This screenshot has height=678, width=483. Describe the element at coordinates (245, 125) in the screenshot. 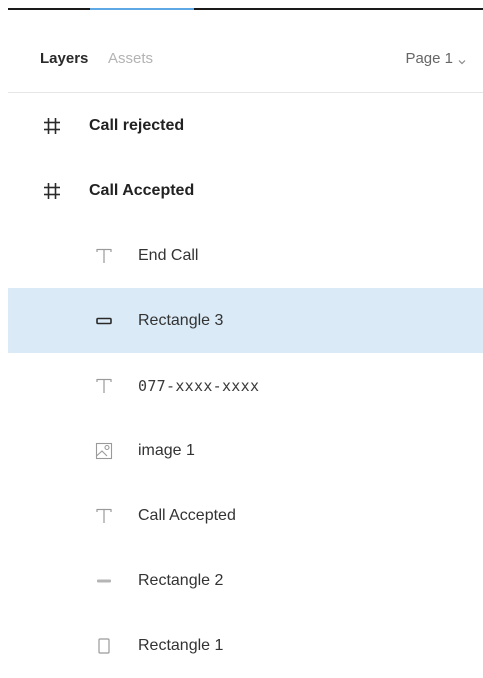

I see `layer-row-call-rejected: Call rejected` at that location.